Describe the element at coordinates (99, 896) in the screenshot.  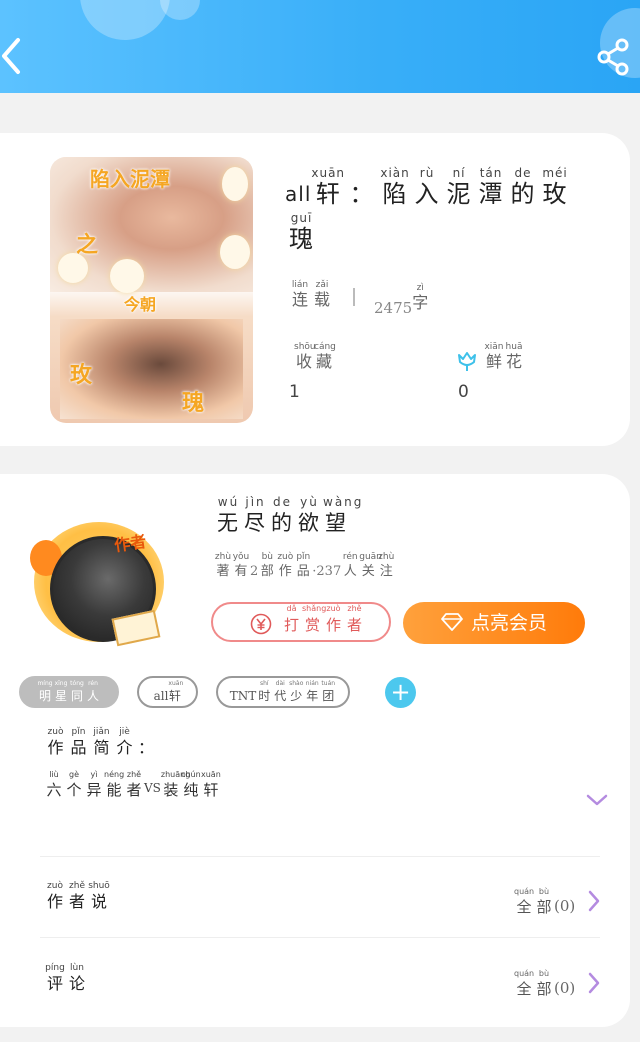
I see `row-char: shuō 说` at that location.